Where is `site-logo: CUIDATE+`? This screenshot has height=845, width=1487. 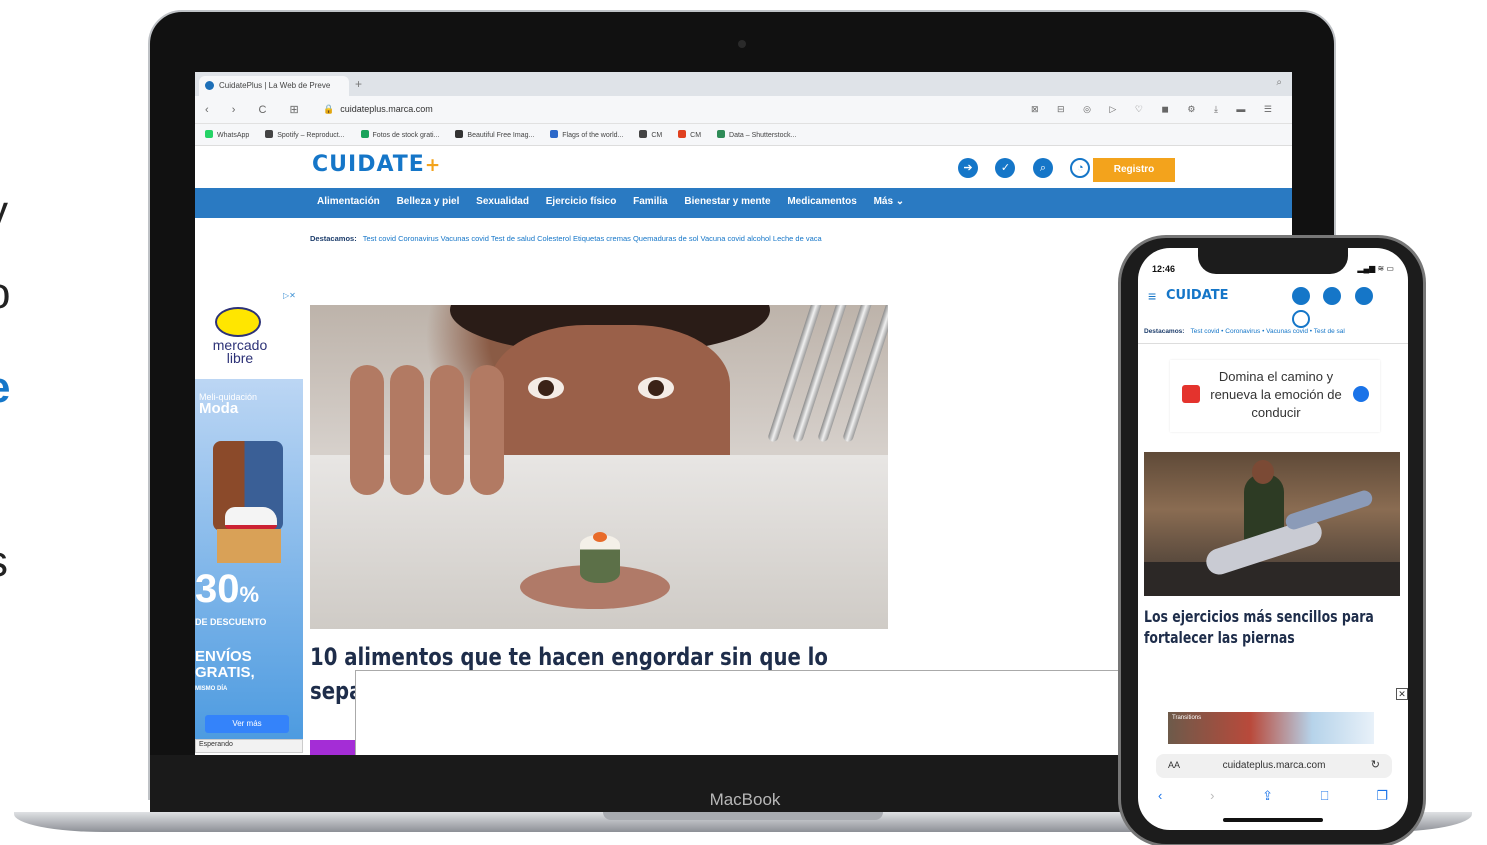
site-logo: CUIDATE+ is located at coordinates (376, 164).